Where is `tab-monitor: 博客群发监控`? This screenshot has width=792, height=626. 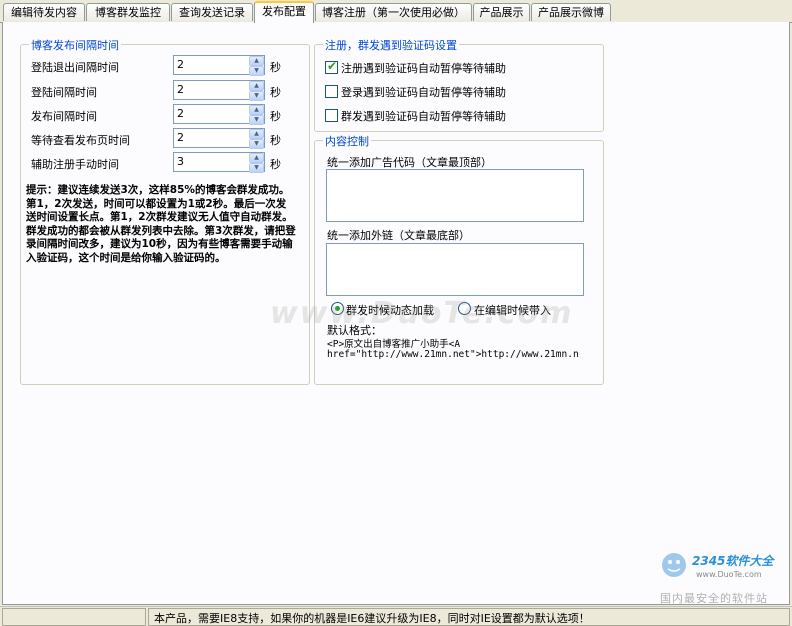 tab-monitor: 博客群发监控 is located at coordinates (128, 12).